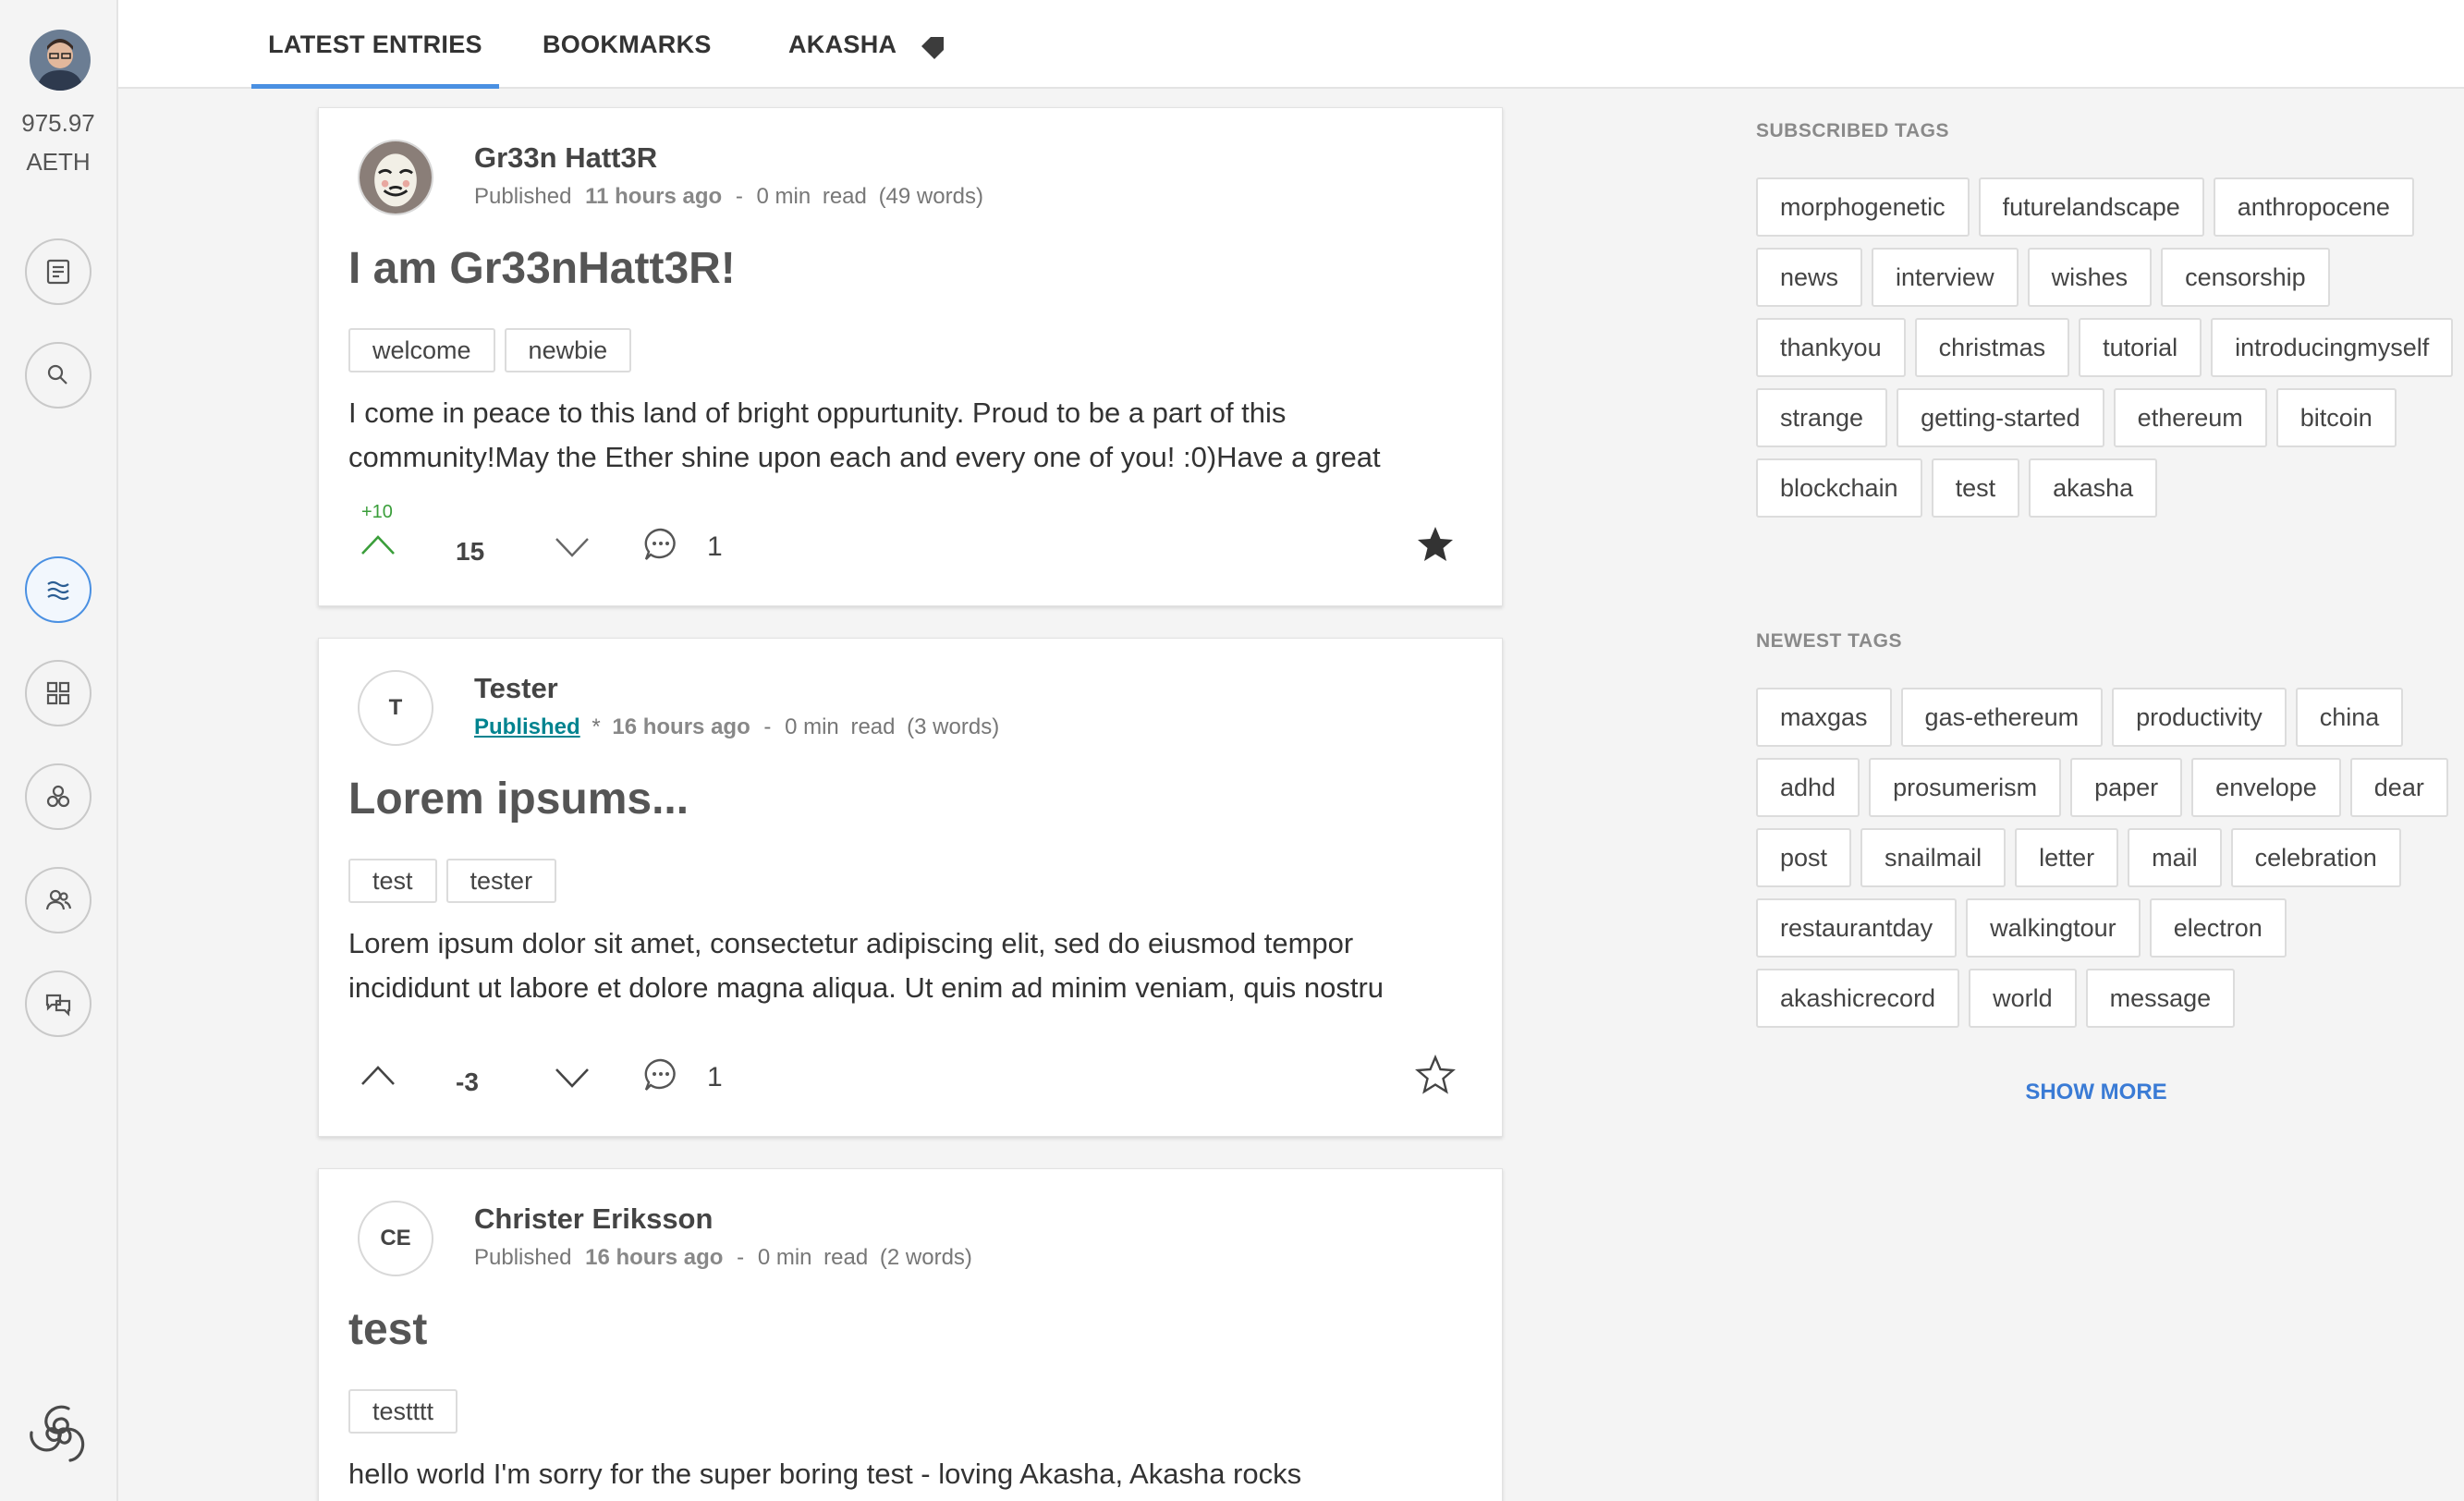 Image resolution: width=2464 pixels, height=1501 pixels. What do you see at coordinates (375, 45) in the screenshot?
I see `tab-latest-entries: LATEST ENTRIES` at bounding box center [375, 45].